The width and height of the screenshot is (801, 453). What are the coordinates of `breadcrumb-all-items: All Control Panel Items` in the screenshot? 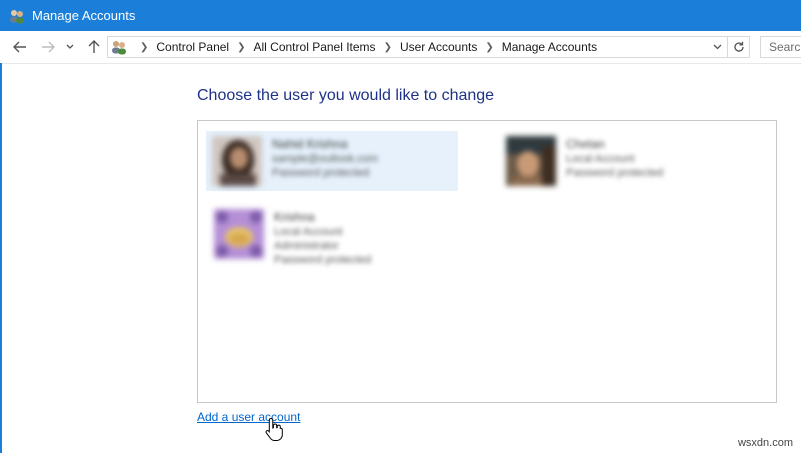 It's located at (315, 47).